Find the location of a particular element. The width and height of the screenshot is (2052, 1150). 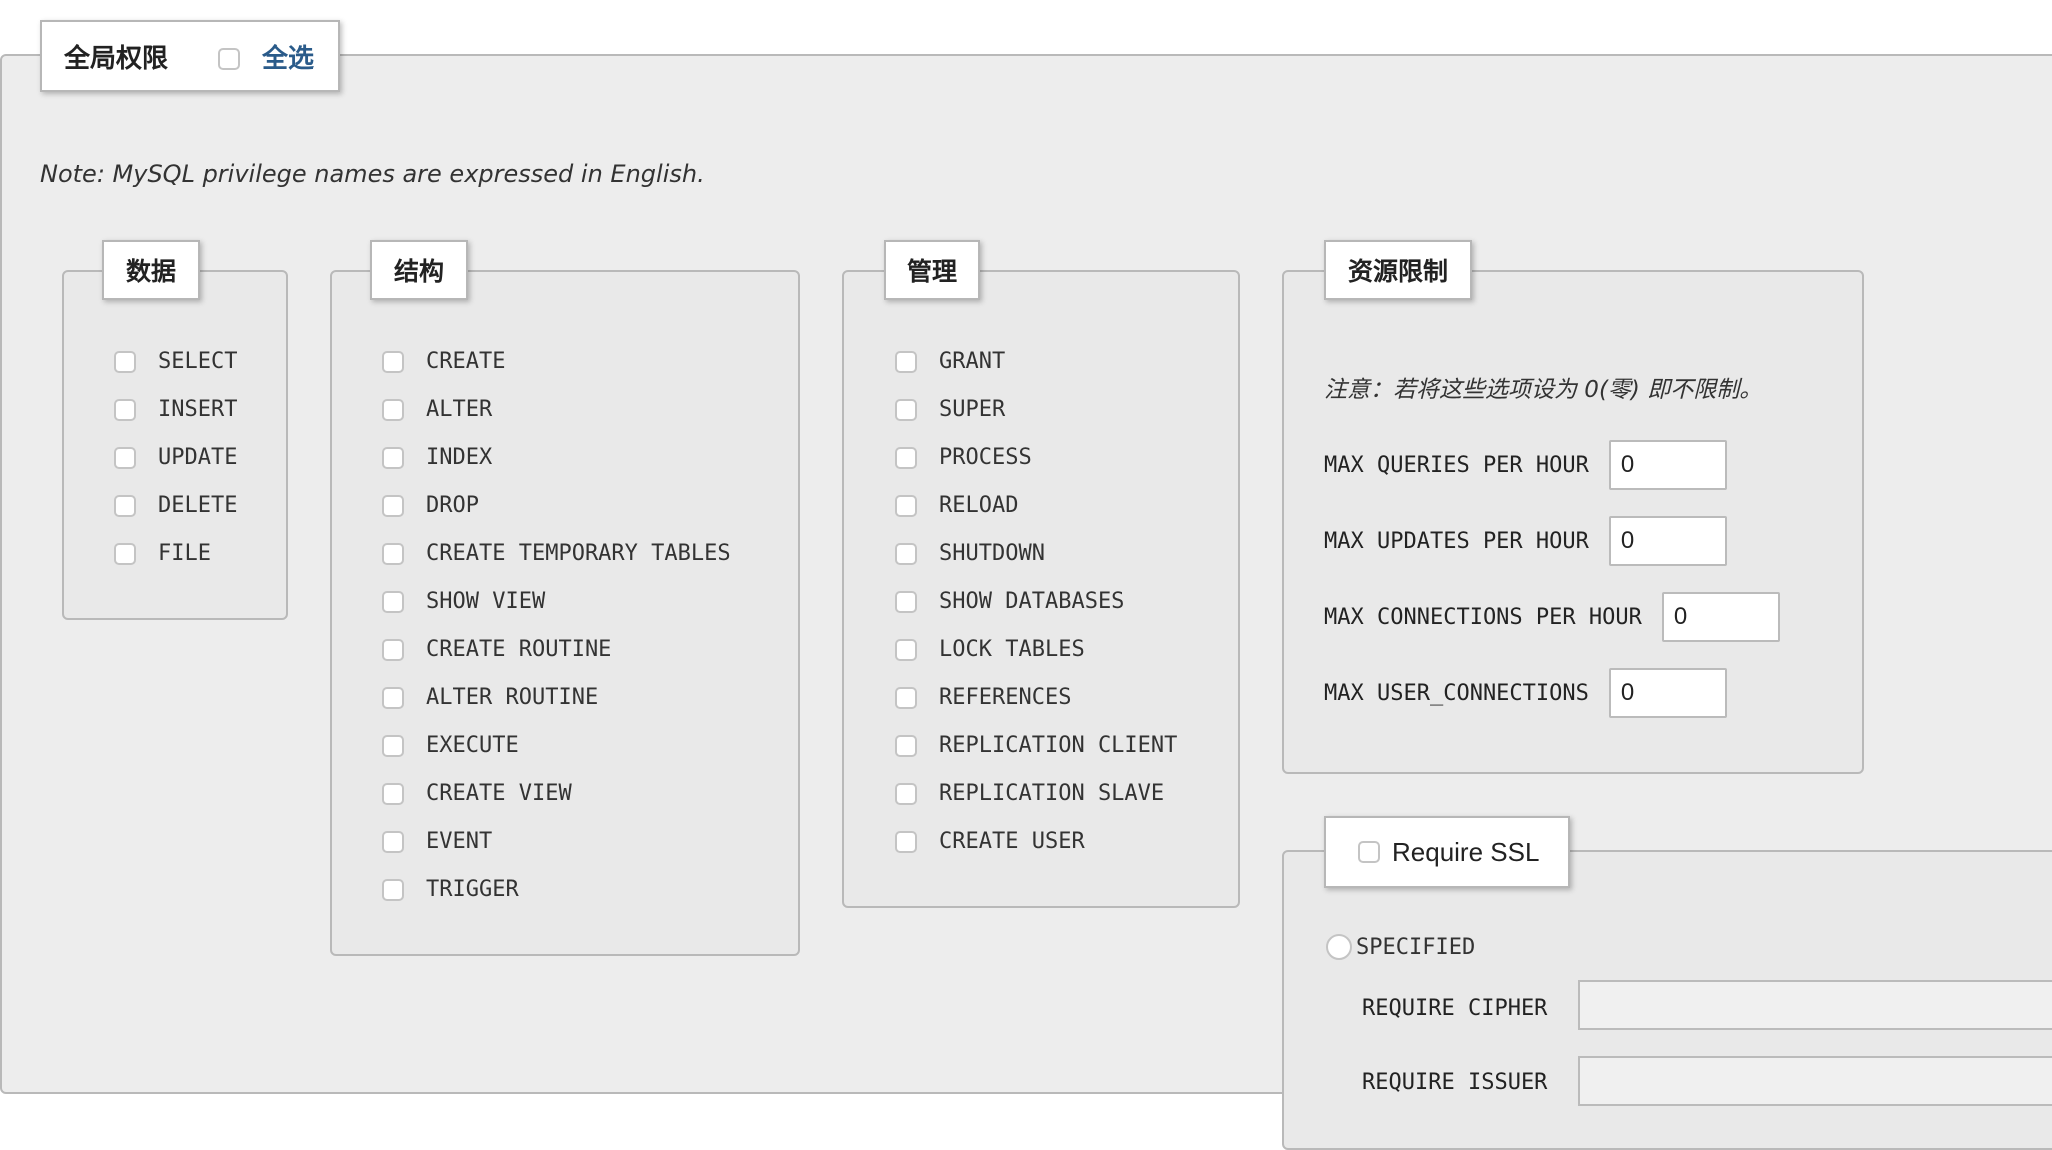

data-group-title: 数据 is located at coordinates (150, 271).